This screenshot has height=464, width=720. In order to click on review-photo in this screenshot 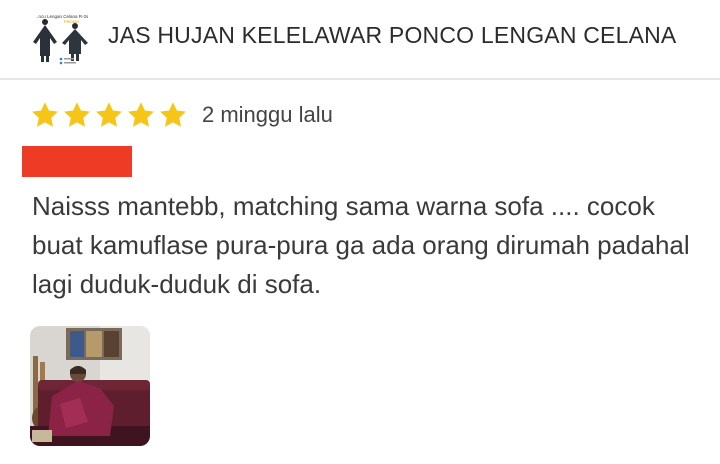, I will do `click(90, 386)`.